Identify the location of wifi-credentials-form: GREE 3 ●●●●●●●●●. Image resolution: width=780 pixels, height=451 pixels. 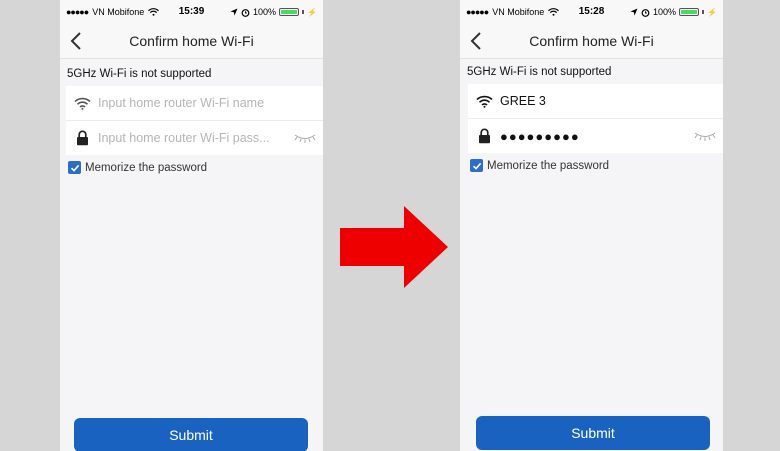
(595, 118).